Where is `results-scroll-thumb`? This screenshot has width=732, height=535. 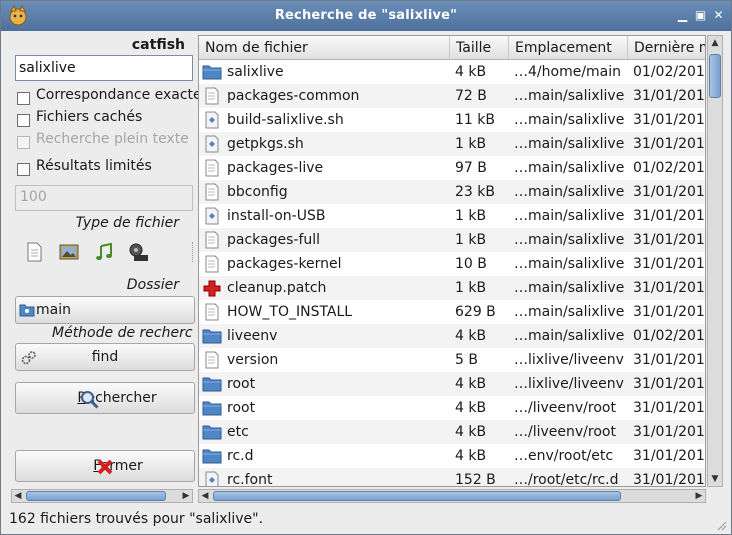
results-scroll-thumb is located at coordinates (417, 496).